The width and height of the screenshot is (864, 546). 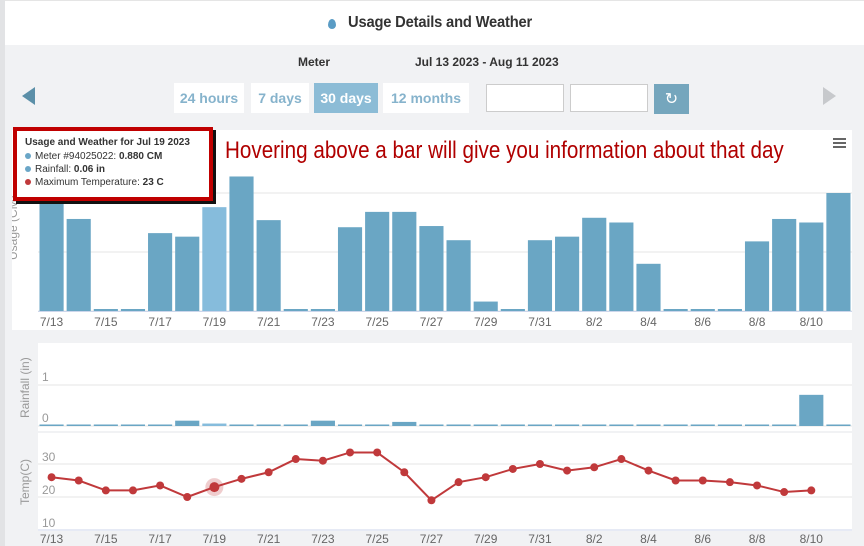 What do you see at coordinates (323, 539) in the screenshot?
I see `x-tick-label: 7/23` at bounding box center [323, 539].